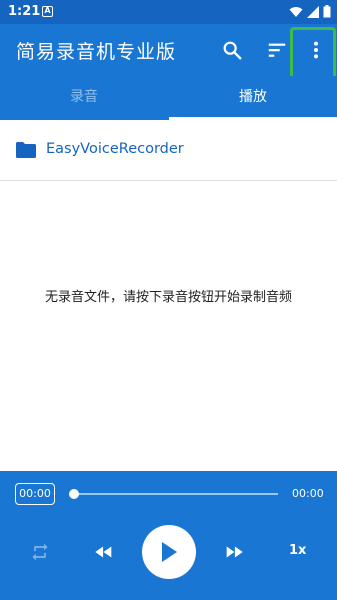  What do you see at coordinates (296, 11) in the screenshot?
I see `wifi-icon` at bounding box center [296, 11].